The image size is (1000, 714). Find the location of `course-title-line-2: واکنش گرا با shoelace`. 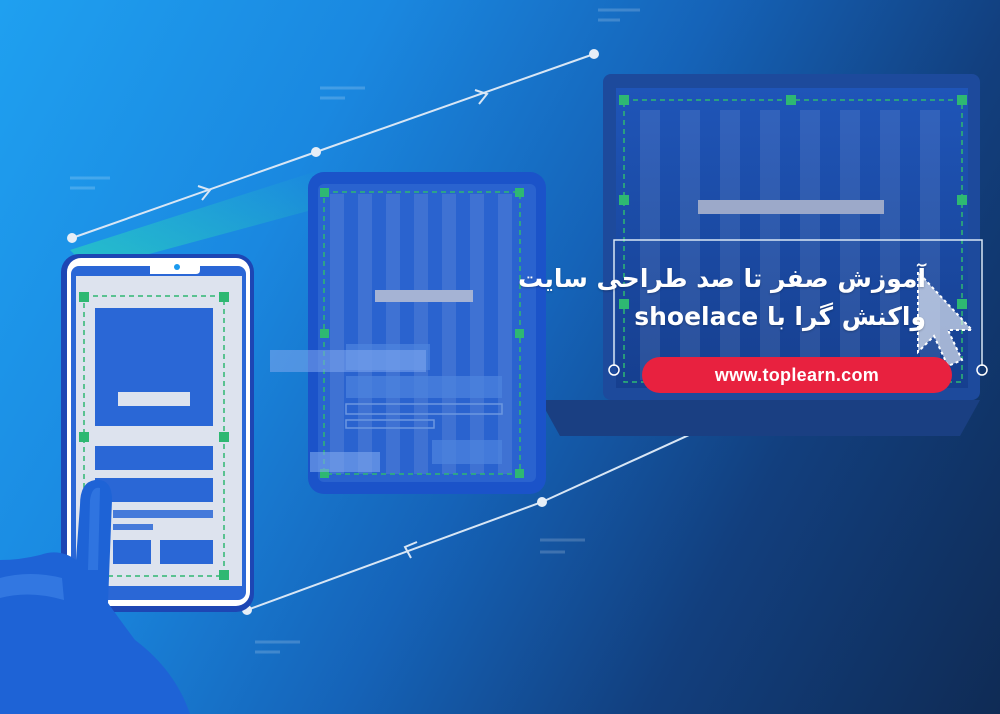

course-title-line-2: واکنش گرا با shoelace is located at coordinates (780, 316).